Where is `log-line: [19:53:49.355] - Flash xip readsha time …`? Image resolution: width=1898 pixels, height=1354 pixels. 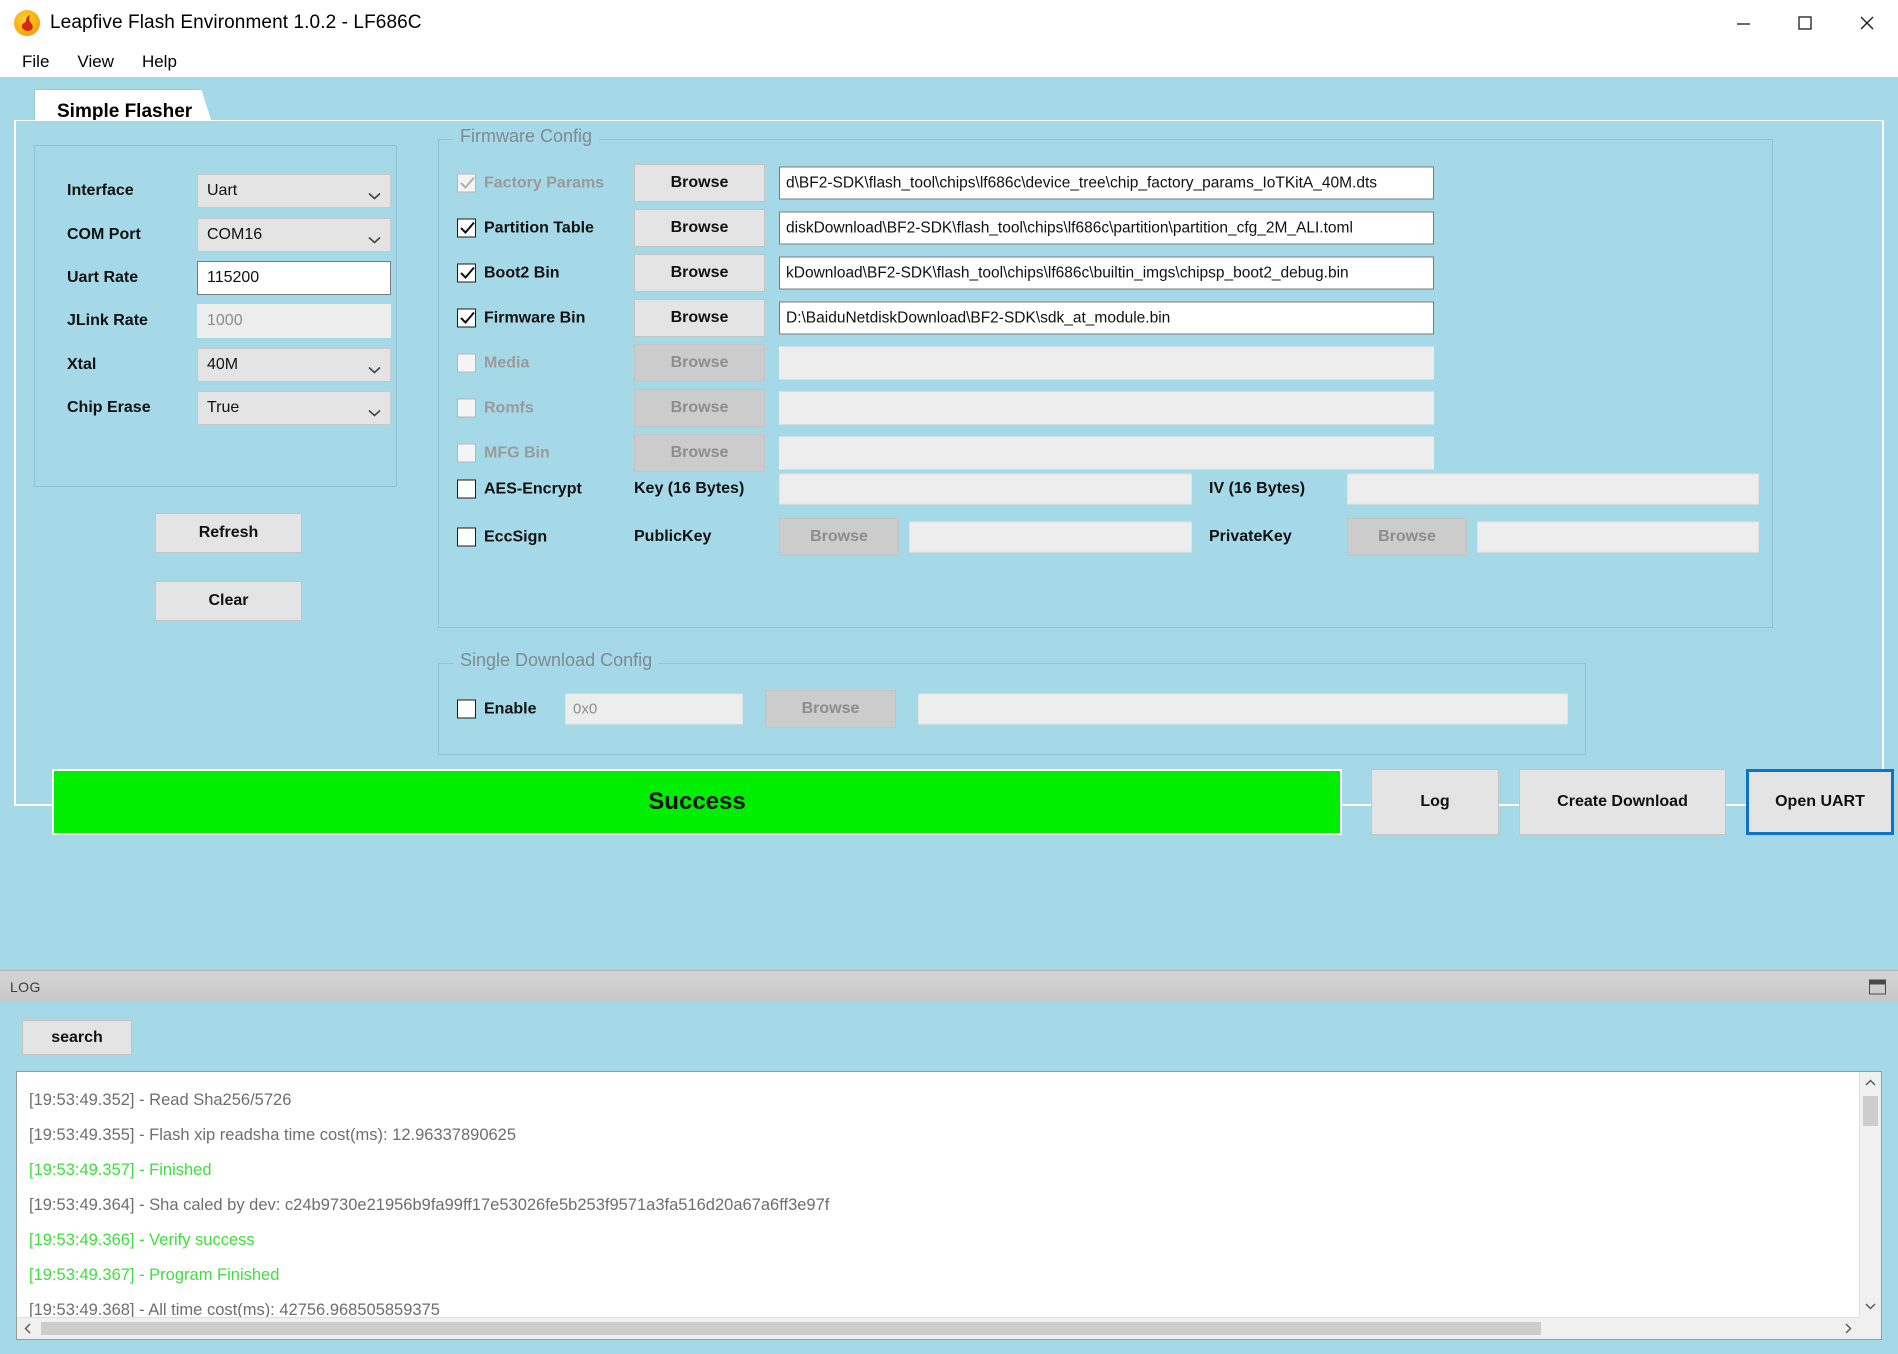
log-line: [19:53:49.355] - Flash xip readsha time … is located at coordinates (273, 1135).